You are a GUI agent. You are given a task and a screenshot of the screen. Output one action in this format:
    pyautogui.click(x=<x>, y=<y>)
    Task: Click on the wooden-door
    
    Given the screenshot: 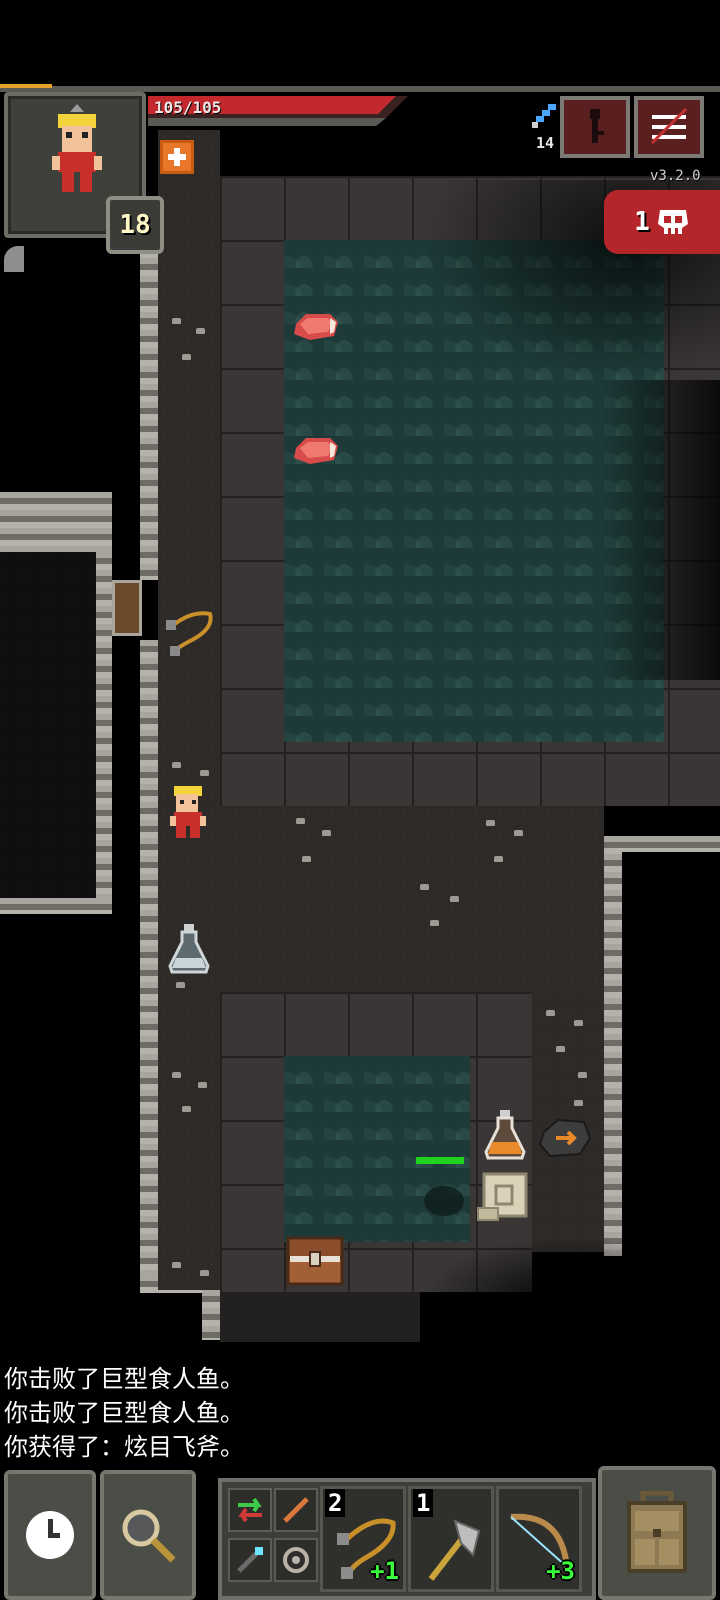 What is the action you would take?
    pyautogui.click(x=127, y=608)
    